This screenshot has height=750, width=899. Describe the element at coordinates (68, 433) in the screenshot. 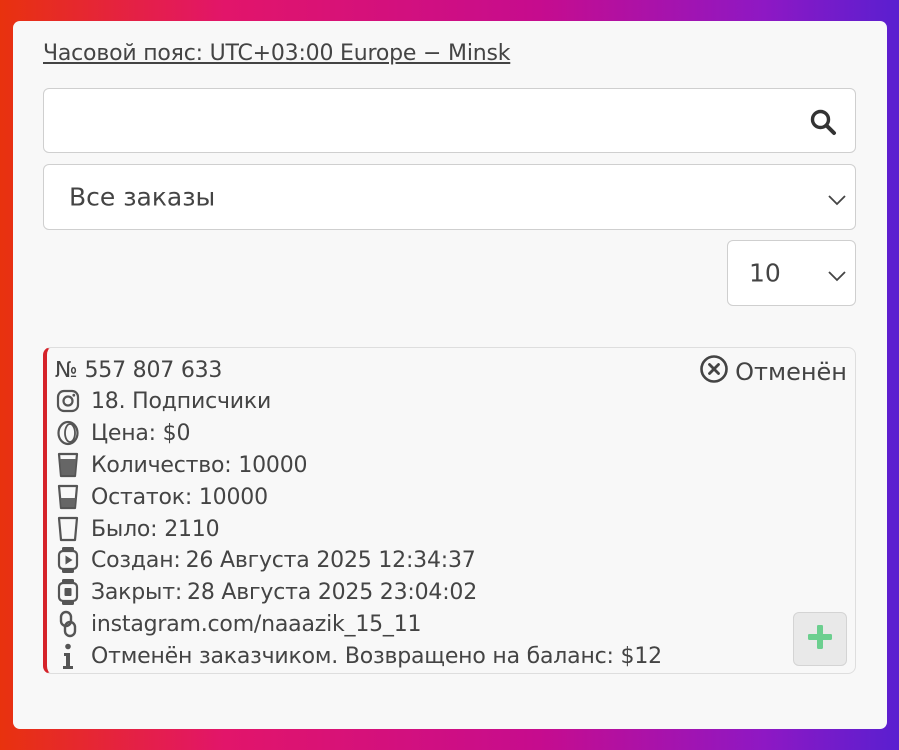

I see `coin-icon` at that location.